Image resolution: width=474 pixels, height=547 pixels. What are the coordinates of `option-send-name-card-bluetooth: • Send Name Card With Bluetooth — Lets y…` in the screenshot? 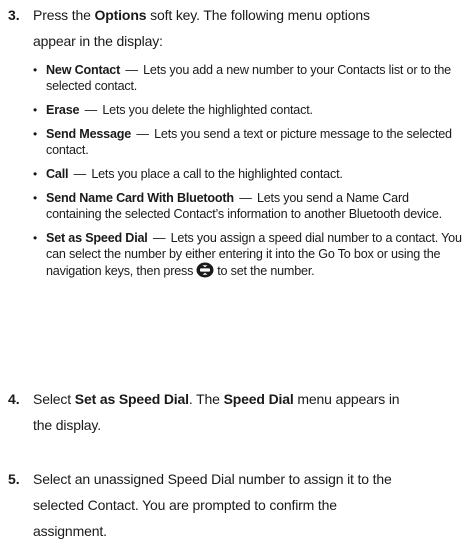 It's located at (250, 206).